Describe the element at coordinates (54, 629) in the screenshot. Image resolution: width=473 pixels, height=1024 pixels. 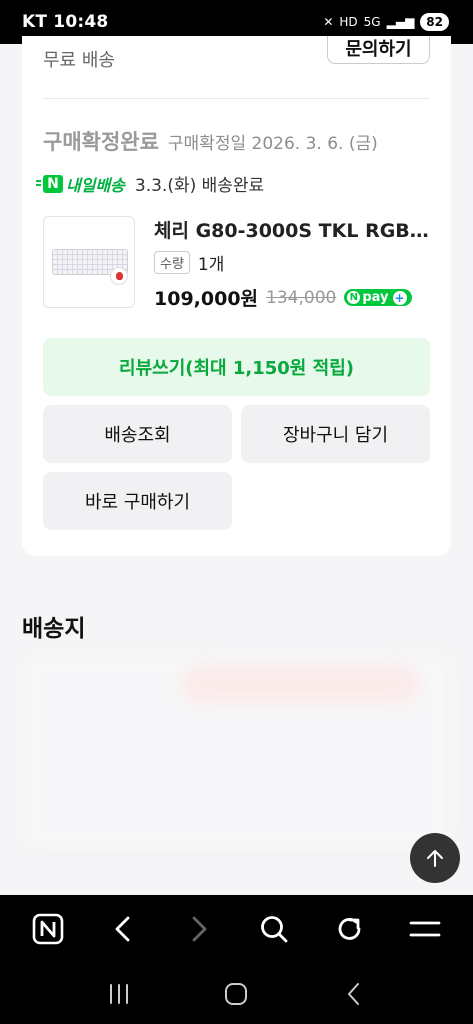
I see `shipping-address-title: 배송지` at that location.